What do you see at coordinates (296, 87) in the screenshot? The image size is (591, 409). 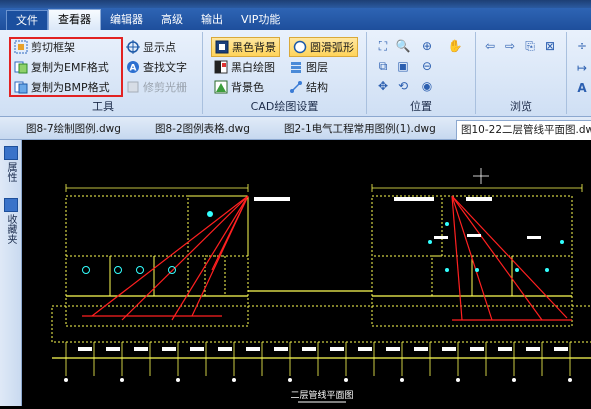 I see `structure-icon` at bounding box center [296, 87].